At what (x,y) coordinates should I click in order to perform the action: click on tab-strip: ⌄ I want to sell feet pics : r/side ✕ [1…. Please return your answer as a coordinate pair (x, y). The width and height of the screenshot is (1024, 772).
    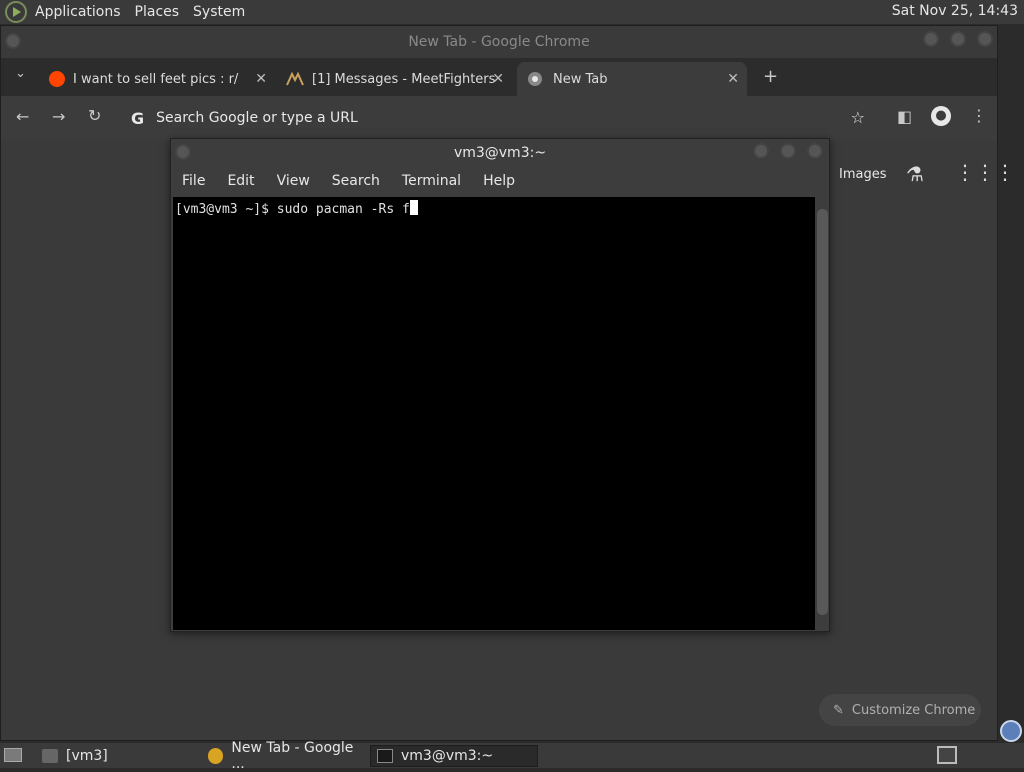
    Looking at the image, I should click on (499, 77).